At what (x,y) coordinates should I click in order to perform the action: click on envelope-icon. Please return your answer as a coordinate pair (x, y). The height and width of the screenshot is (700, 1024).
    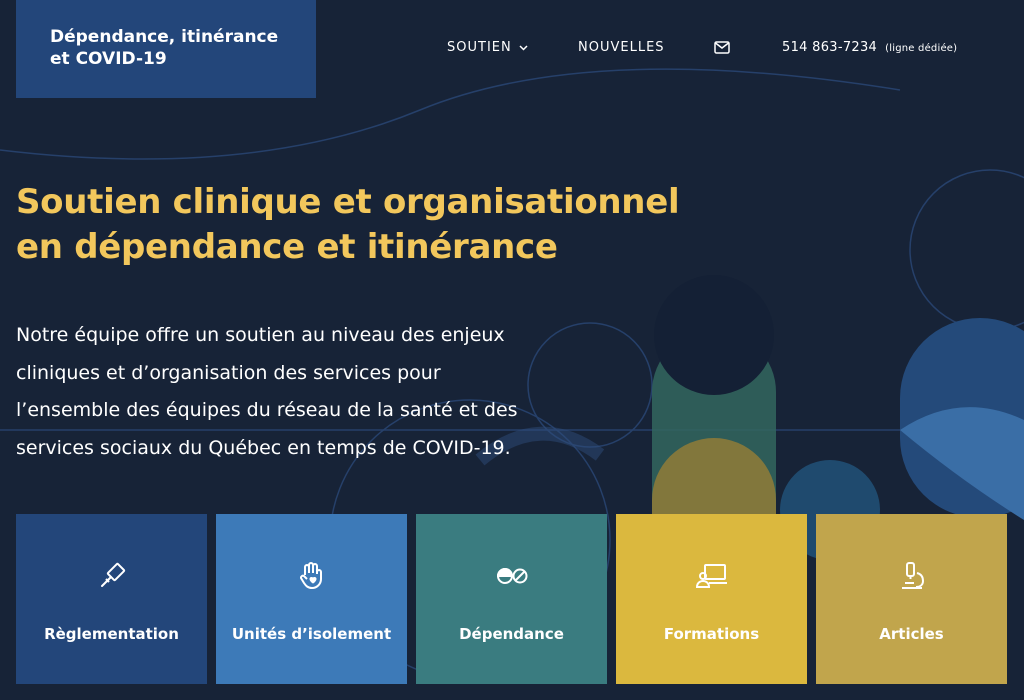
    Looking at the image, I should click on (722, 49).